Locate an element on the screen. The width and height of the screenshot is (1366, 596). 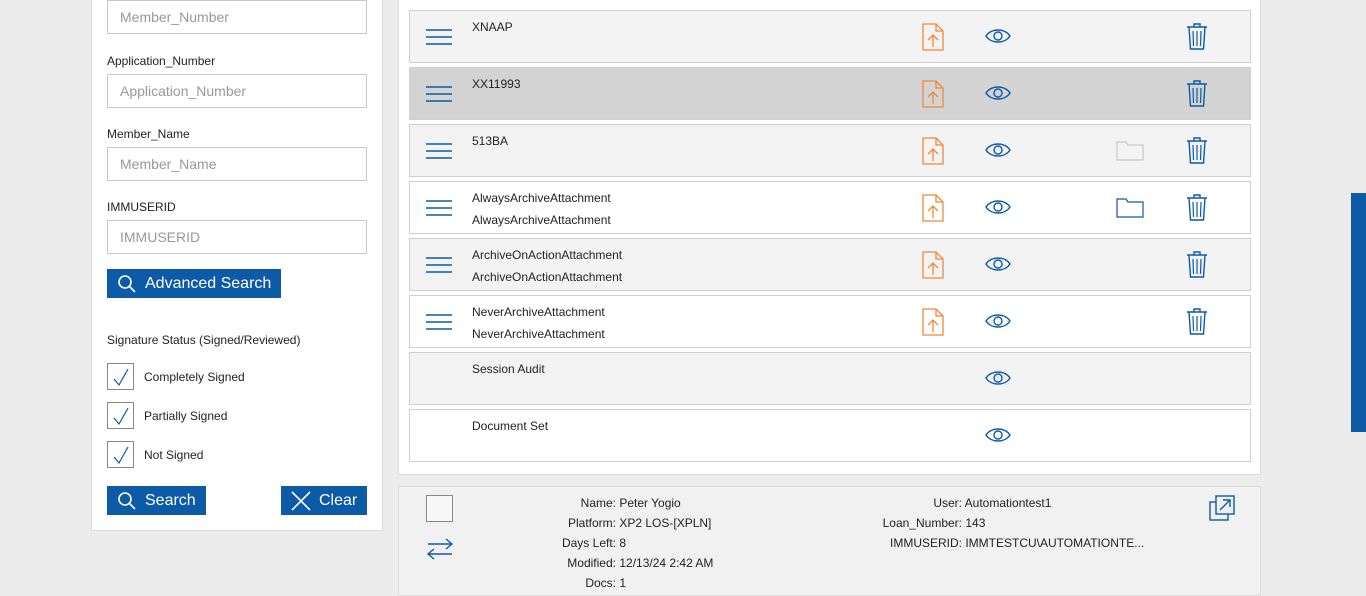
search-button: Search is located at coordinates (156, 500).